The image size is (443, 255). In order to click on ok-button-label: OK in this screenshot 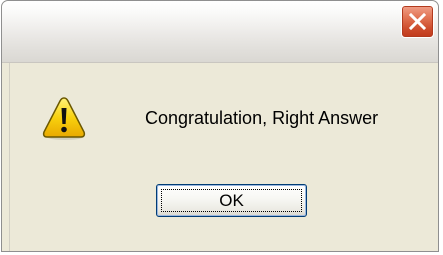, I will do `click(231, 200)`.